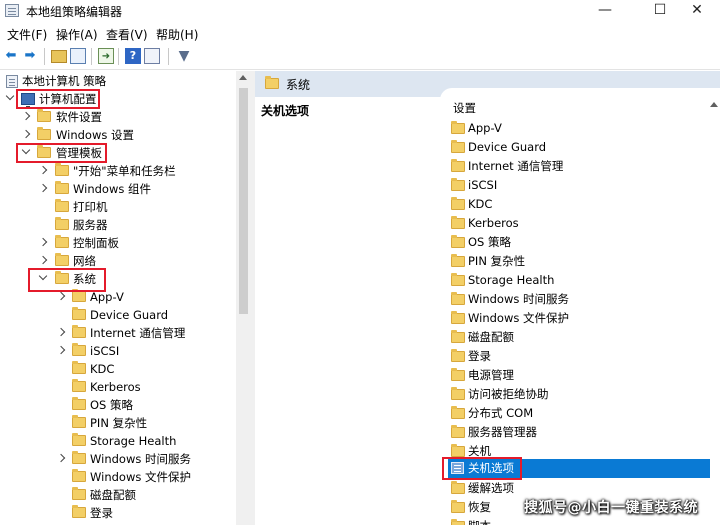 This screenshot has width=720, height=525. What do you see at coordinates (579, 318) in the screenshot?
I see `list-item: Windows 文件保护` at bounding box center [579, 318].